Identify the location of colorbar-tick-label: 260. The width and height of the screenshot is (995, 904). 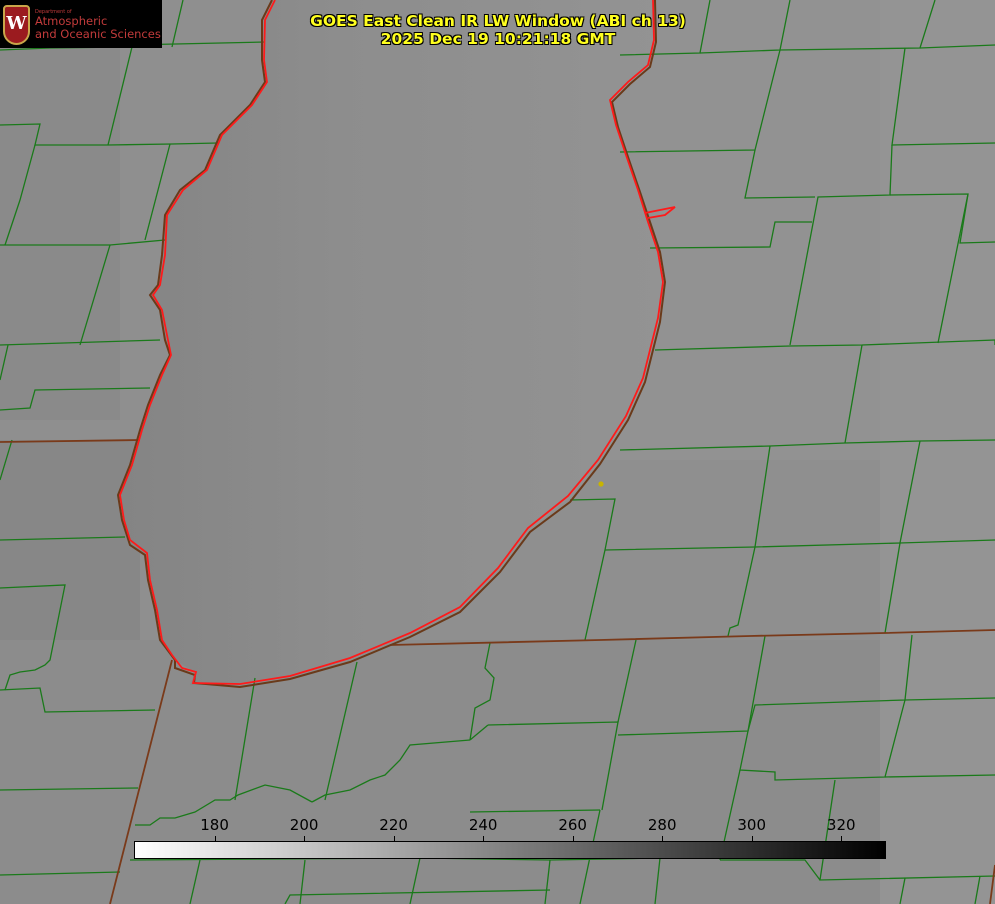
(572, 825).